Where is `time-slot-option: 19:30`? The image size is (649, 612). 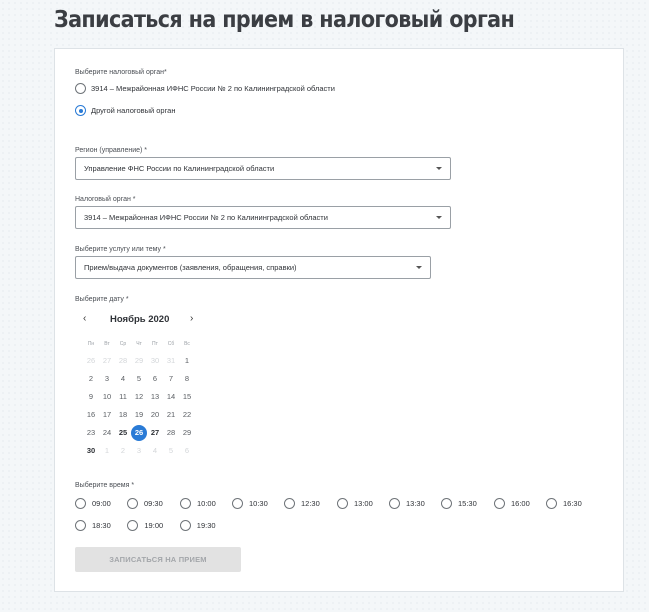
time-slot-option: 19:30 is located at coordinates (197, 525).